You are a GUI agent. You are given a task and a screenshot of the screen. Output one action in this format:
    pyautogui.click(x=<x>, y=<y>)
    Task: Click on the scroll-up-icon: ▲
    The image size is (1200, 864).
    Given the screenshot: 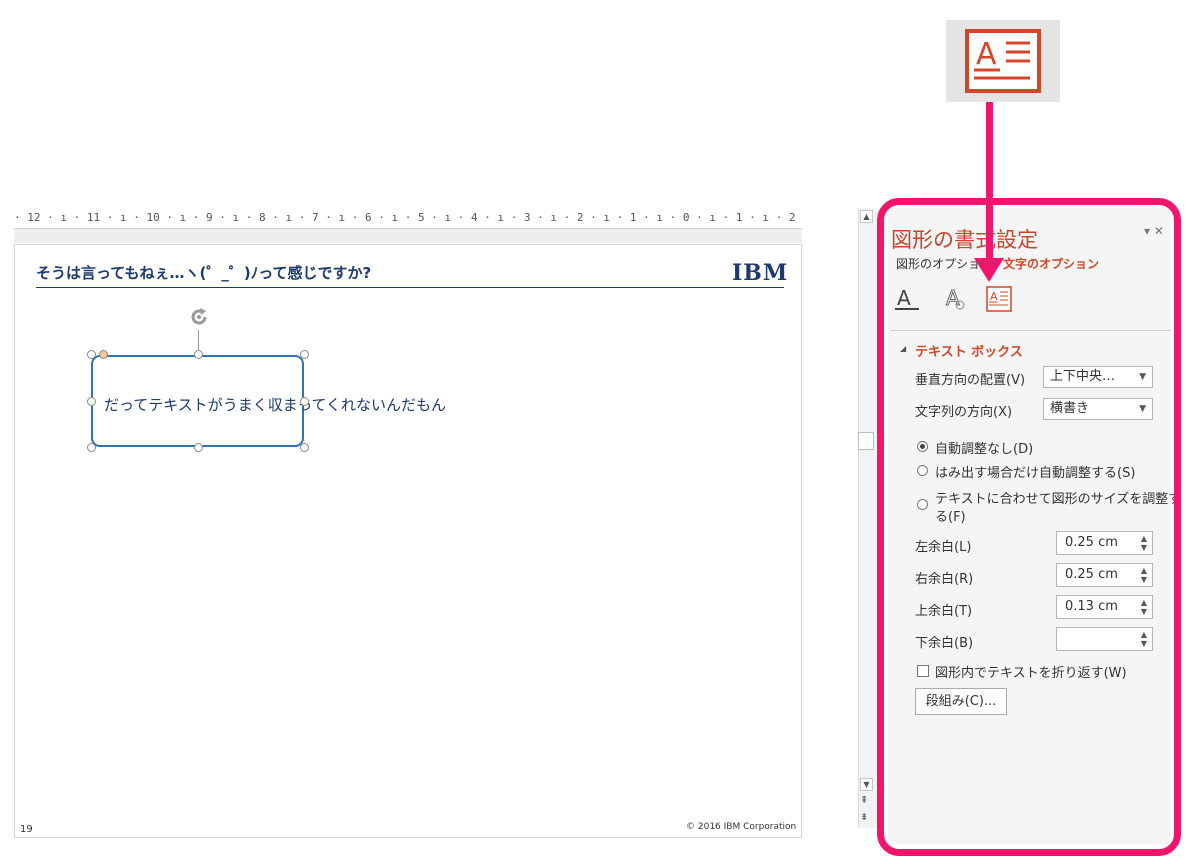 What is the action you would take?
    pyautogui.click(x=866, y=216)
    